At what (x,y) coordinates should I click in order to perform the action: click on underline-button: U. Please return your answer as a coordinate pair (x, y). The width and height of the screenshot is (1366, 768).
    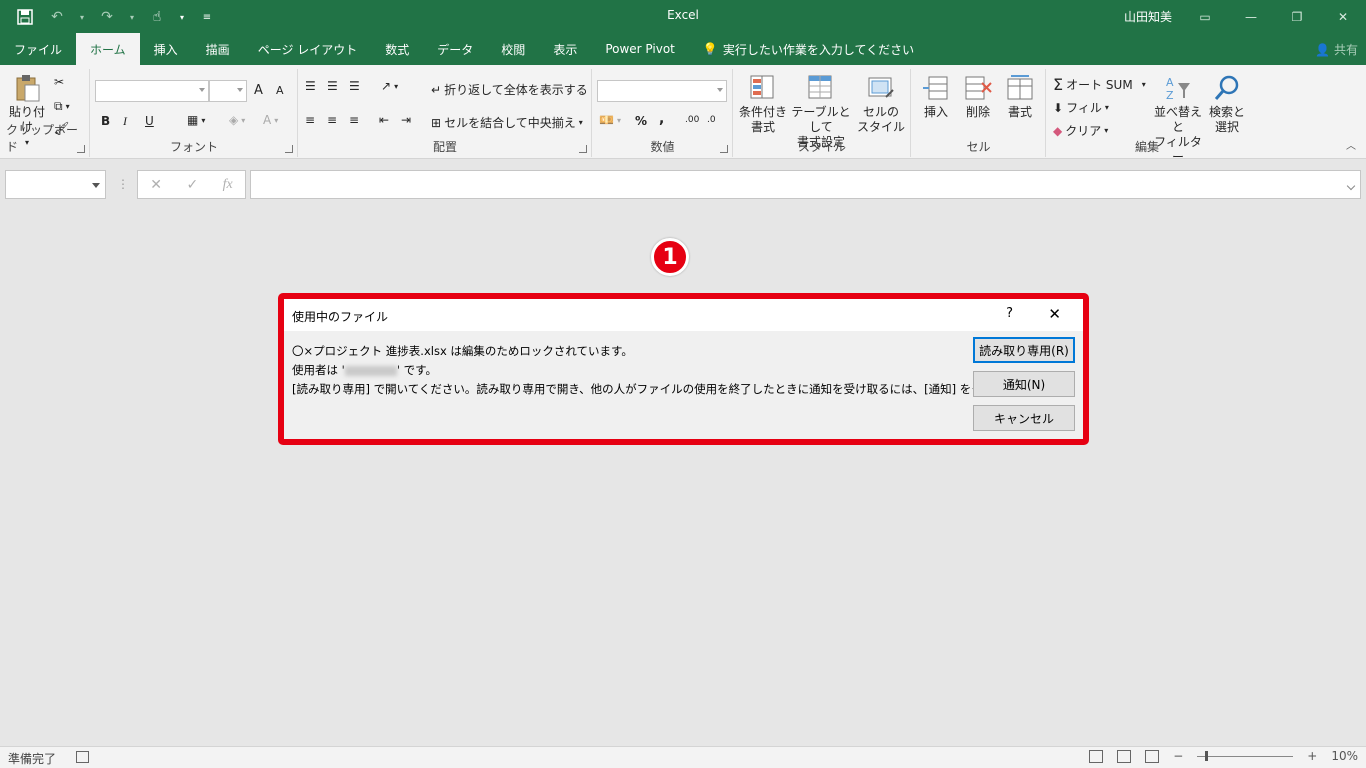
    Looking at the image, I should click on (149, 121).